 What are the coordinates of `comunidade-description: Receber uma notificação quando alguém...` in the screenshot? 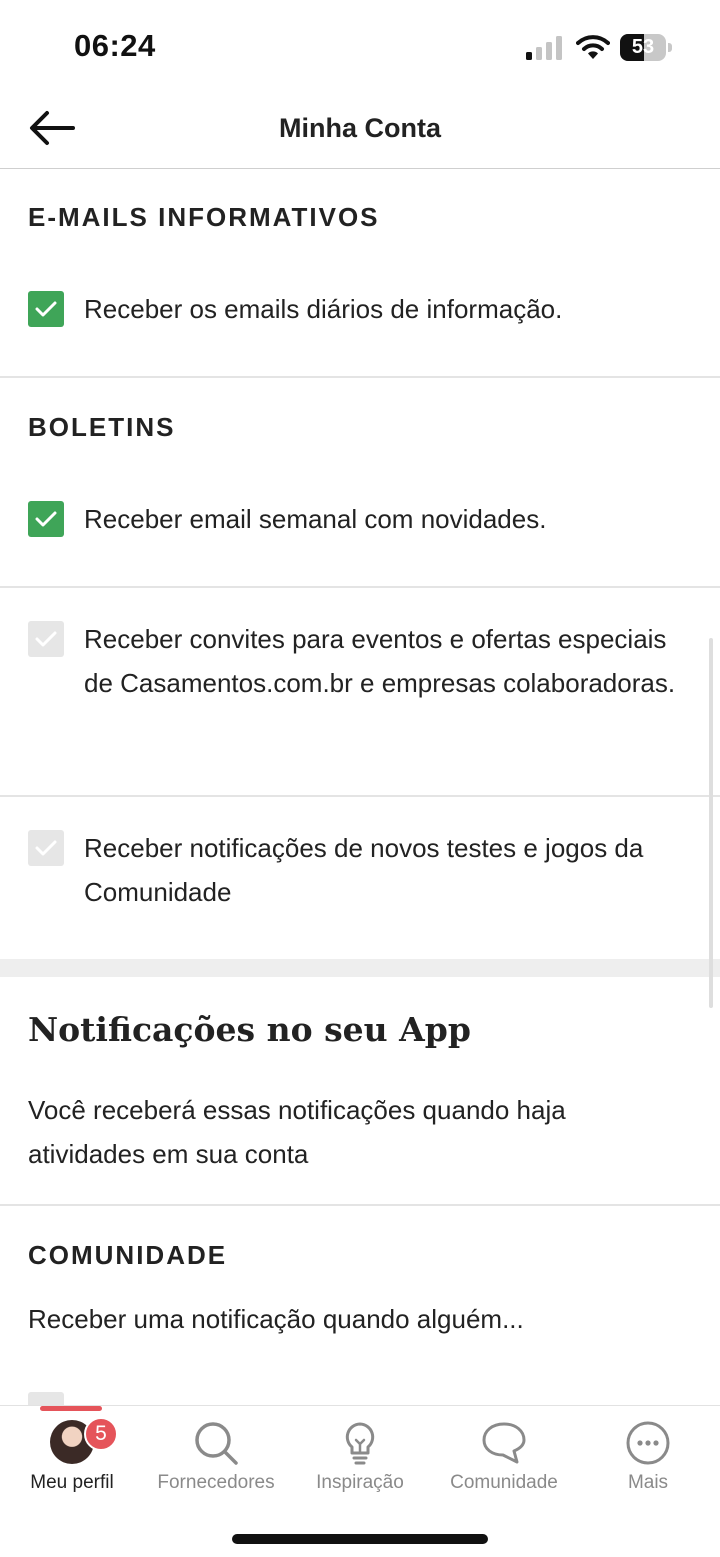 It's located at (276, 1319).